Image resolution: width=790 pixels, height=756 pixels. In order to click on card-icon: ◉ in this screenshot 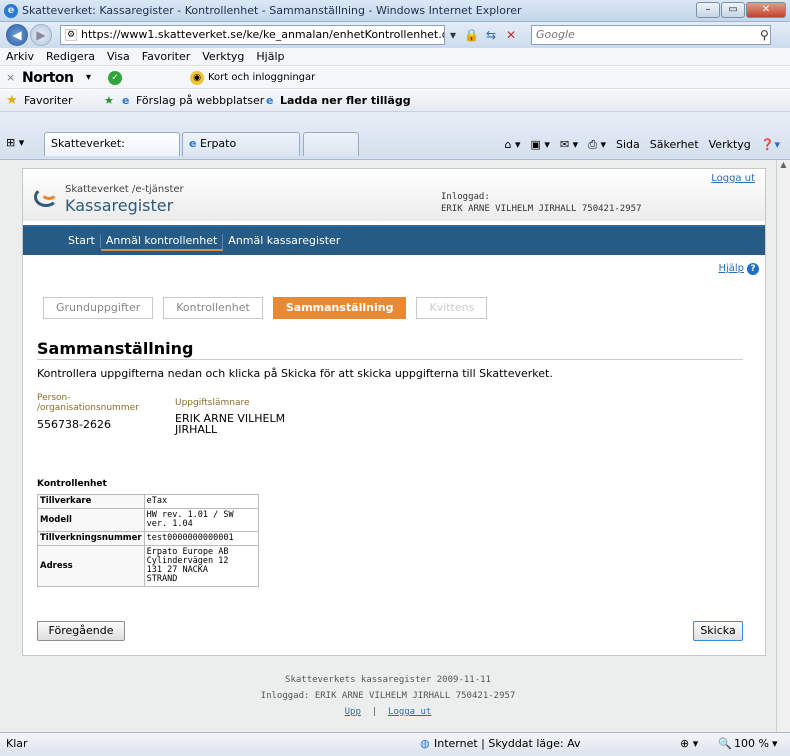, I will do `click(197, 78)`.